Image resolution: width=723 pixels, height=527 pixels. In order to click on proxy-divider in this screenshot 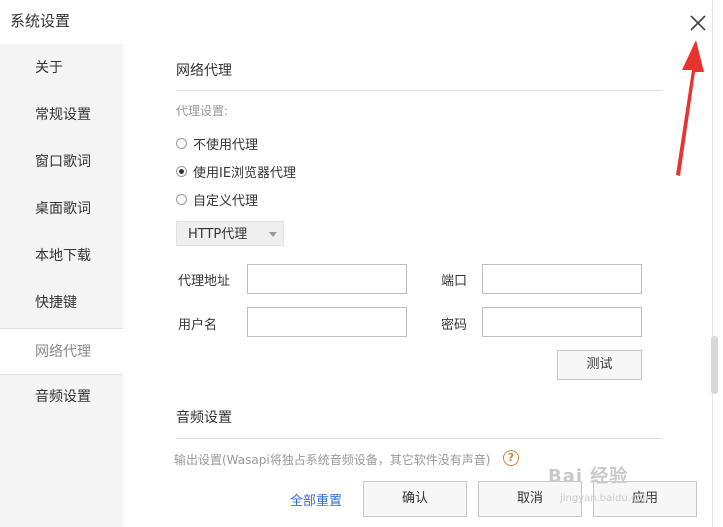, I will do `click(419, 90)`.